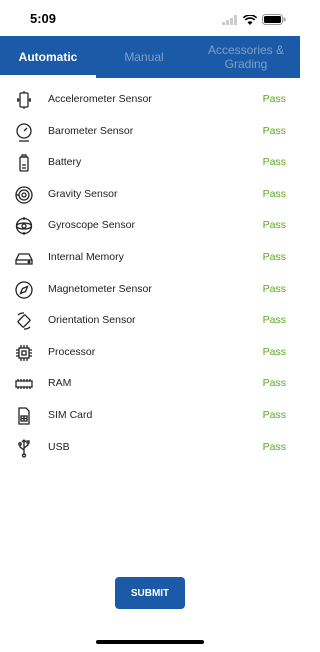 The image size is (320, 652). I want to click on status-icons, so click(254, 21).